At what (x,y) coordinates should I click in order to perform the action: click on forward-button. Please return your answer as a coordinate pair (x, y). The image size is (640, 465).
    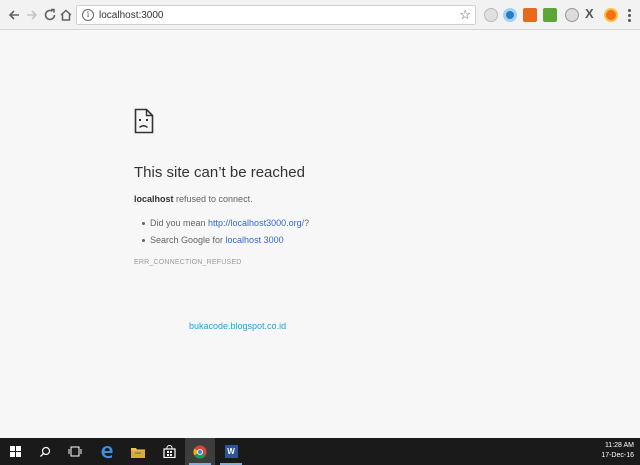
    Looking at the image, I should click on (32, 15).